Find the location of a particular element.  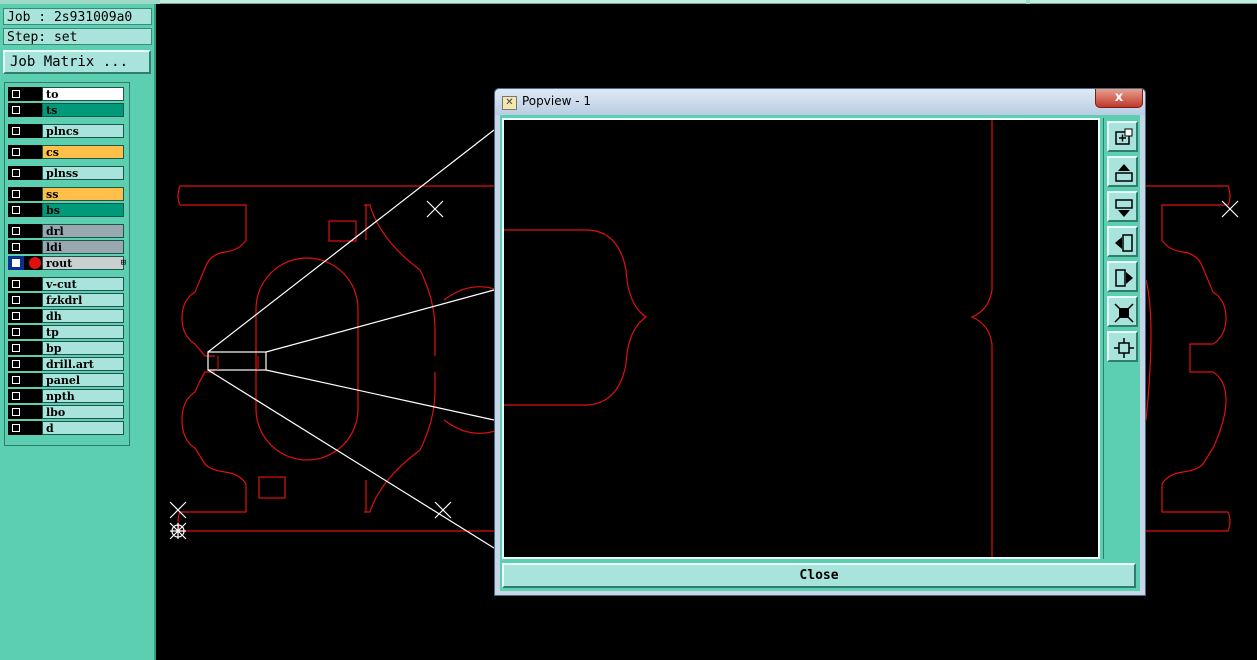

layer-row-ss: ss is located at coordinates (68, 194).